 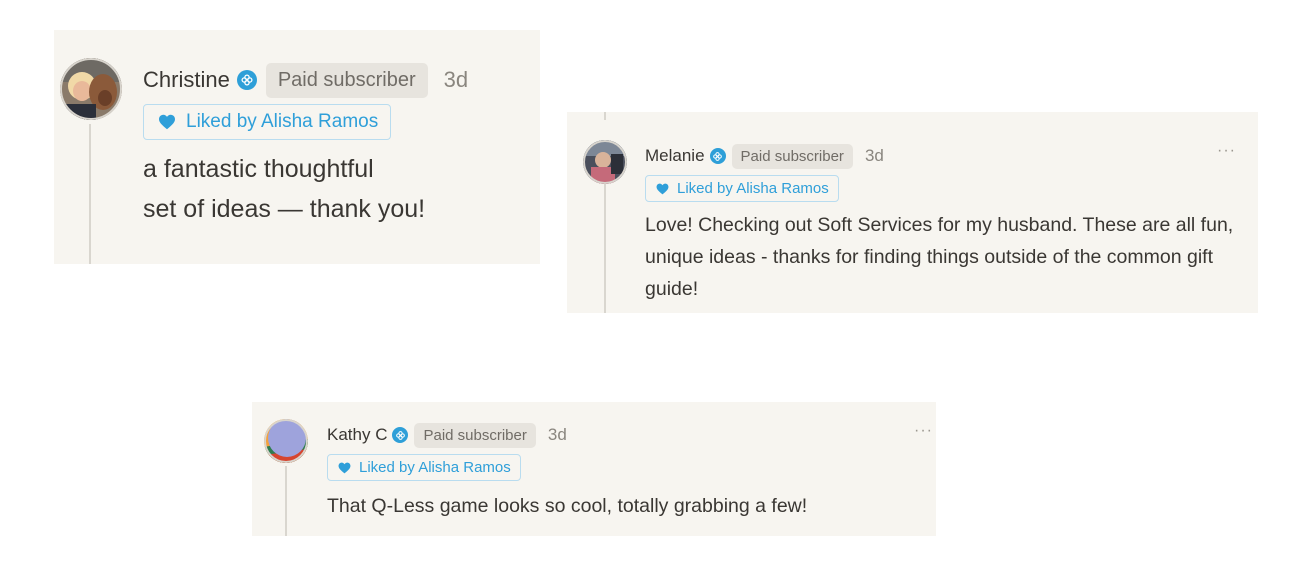 What do you see at coordinates (258, 169) in the screenshot?
I see `comment-body-line: a fantastic thoughtful` at bounding box center [258, 169].